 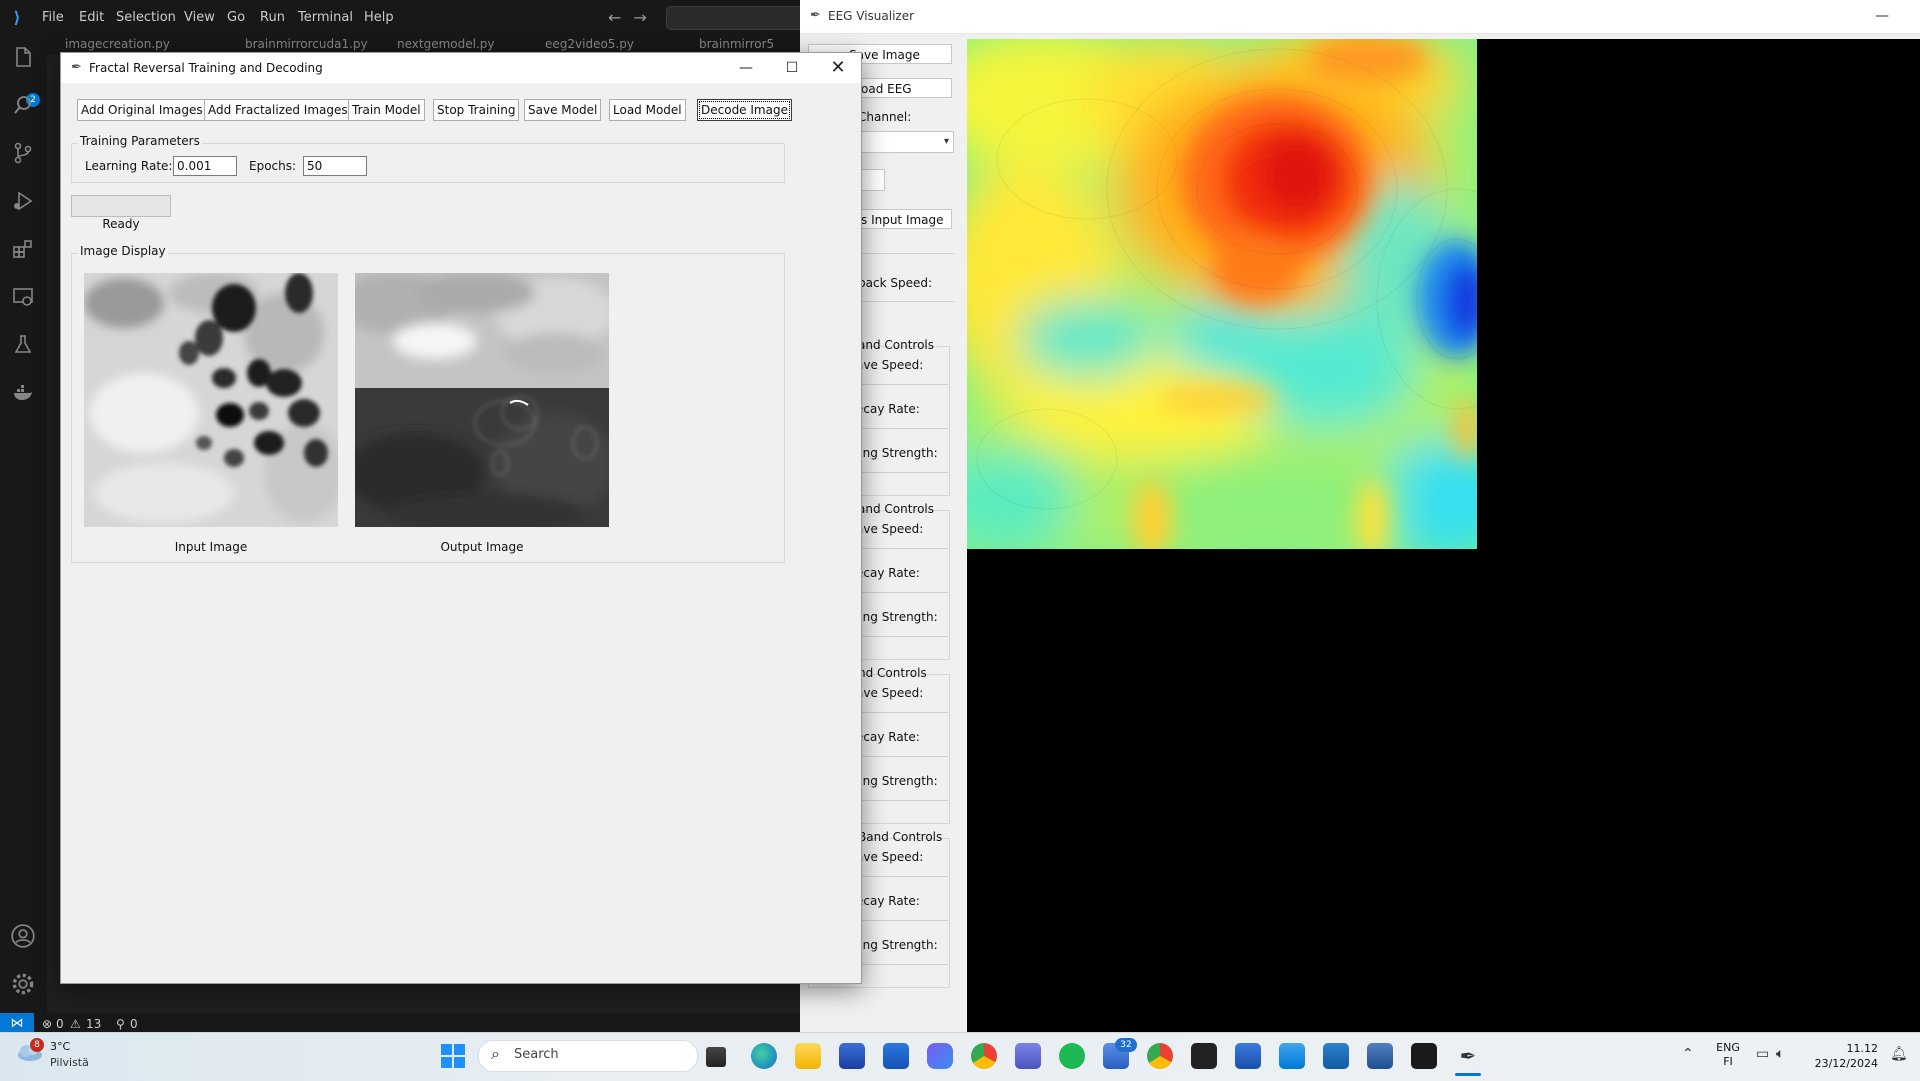 I want to click on remote-explorer-icon, so click(x=23, y=299).